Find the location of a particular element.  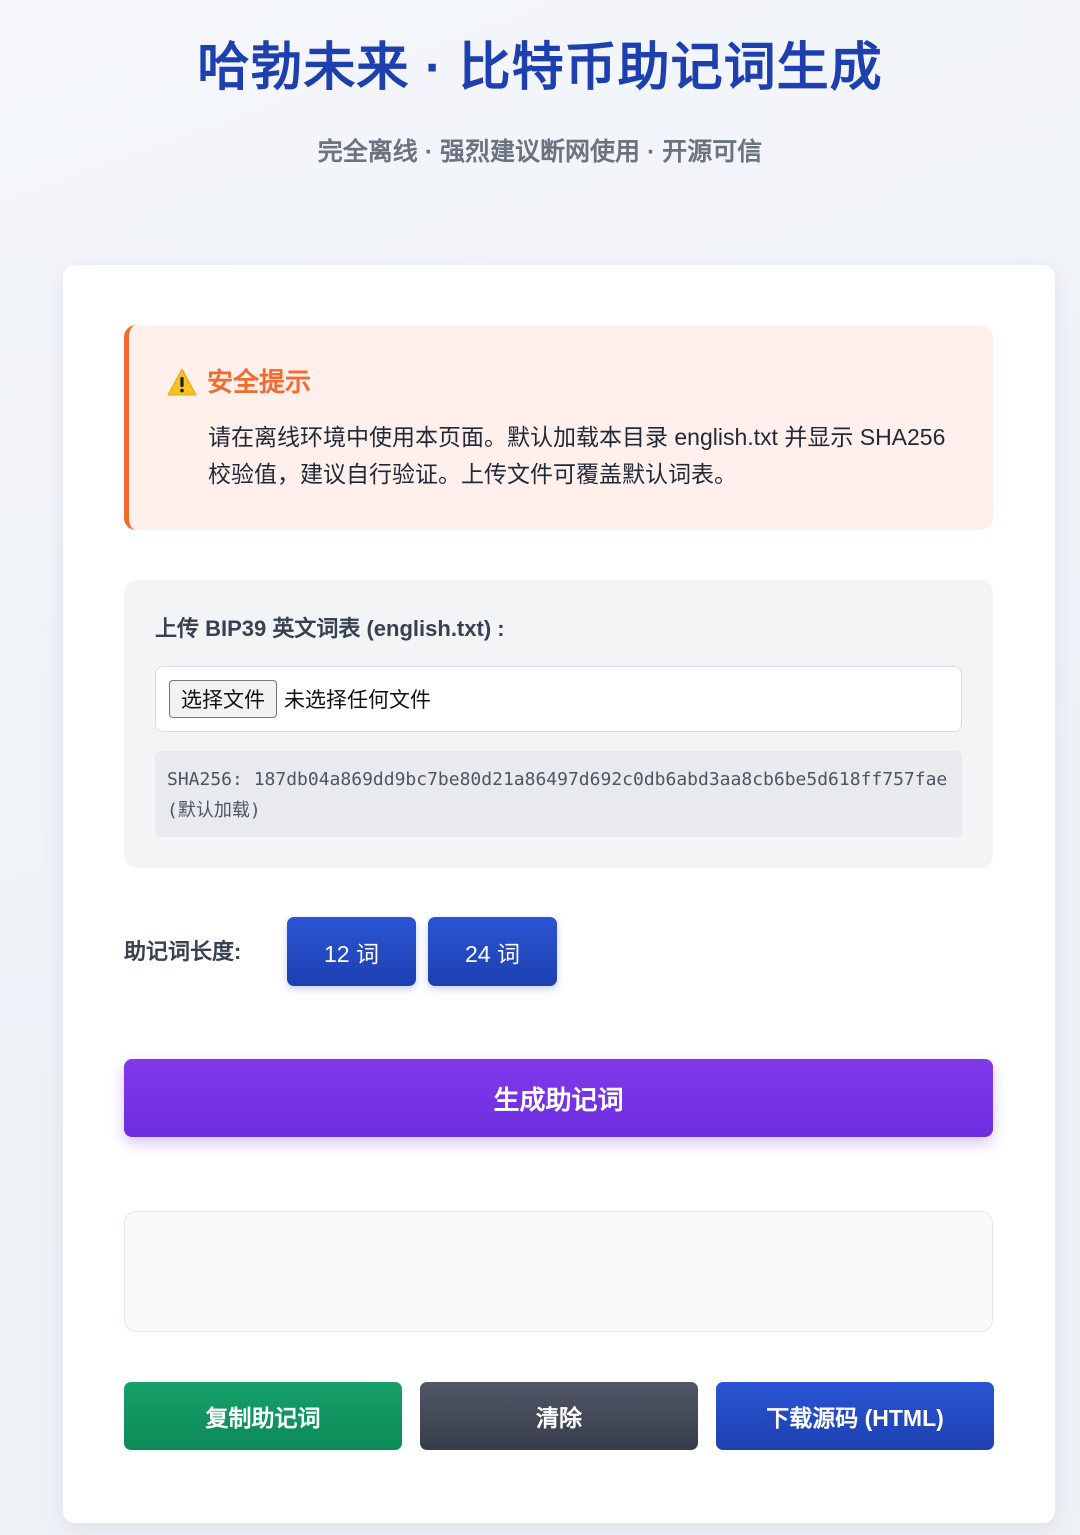

mnemonic-length-selector: 助记词长度: 12 词 24 词 is located at coordinates (558, 952).